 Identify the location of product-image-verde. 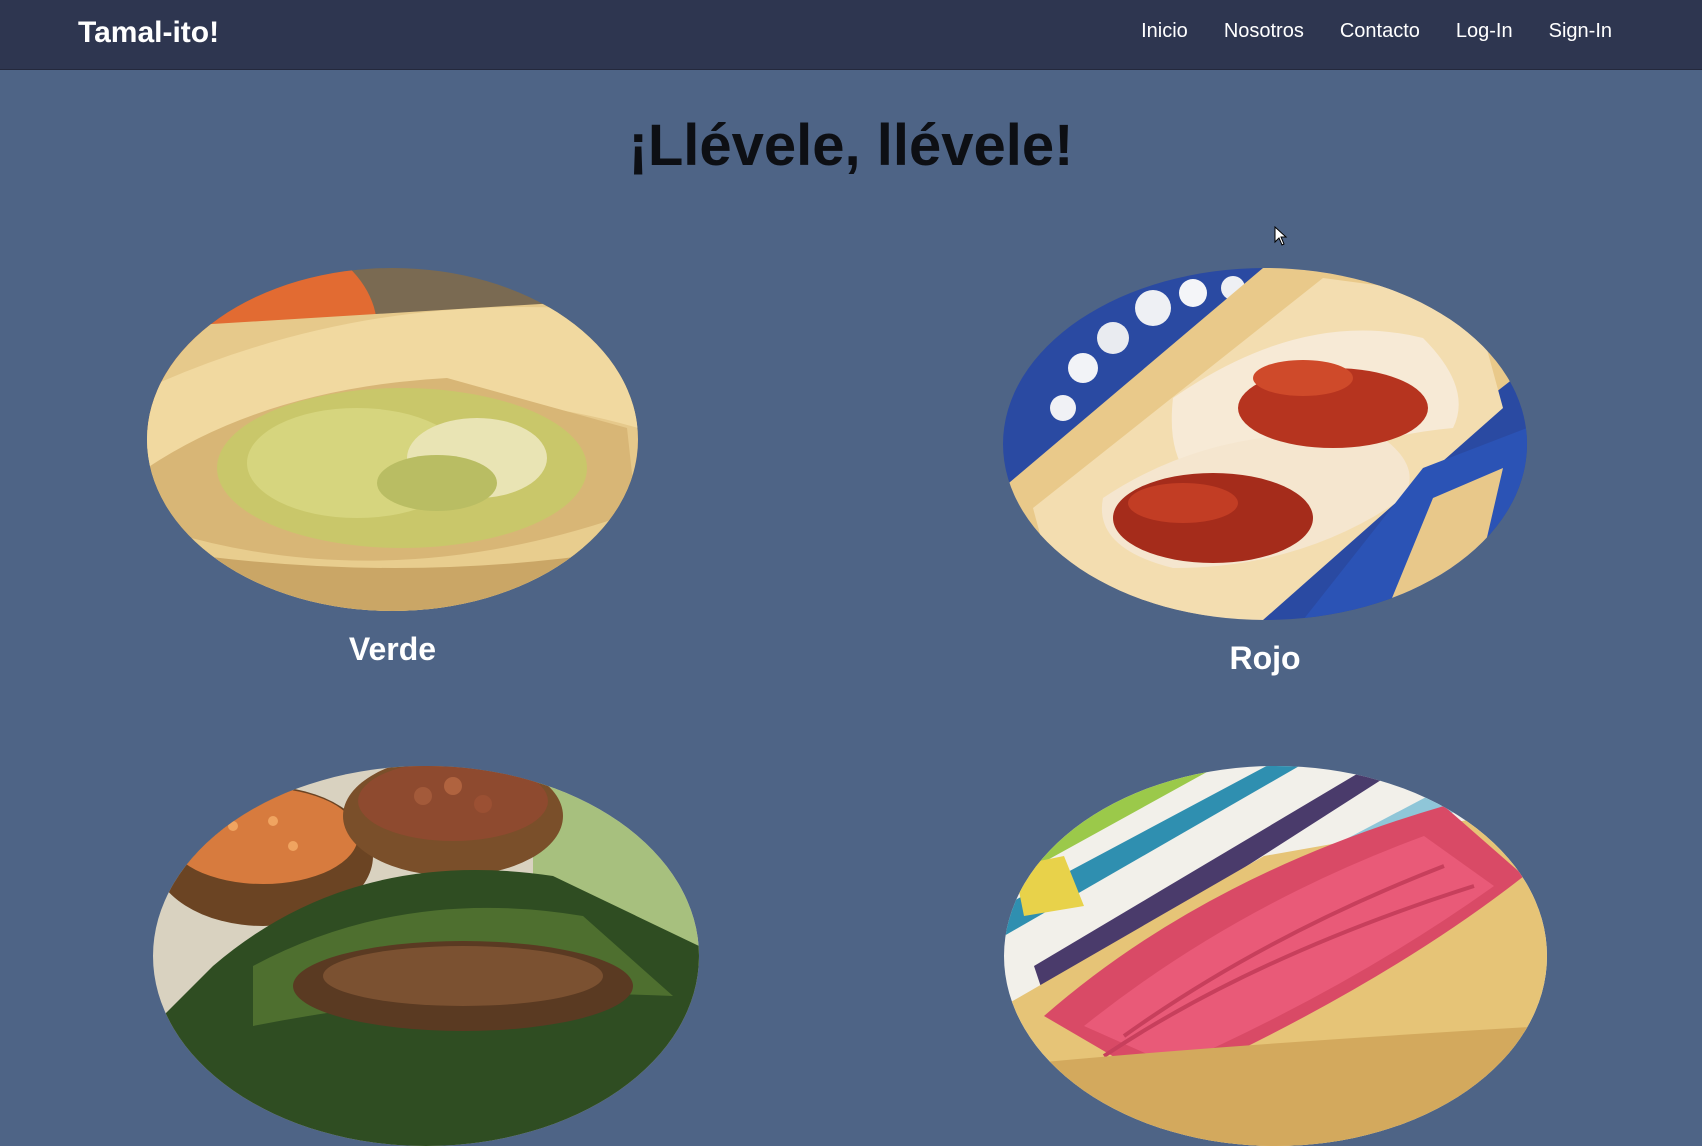
(392, 439).